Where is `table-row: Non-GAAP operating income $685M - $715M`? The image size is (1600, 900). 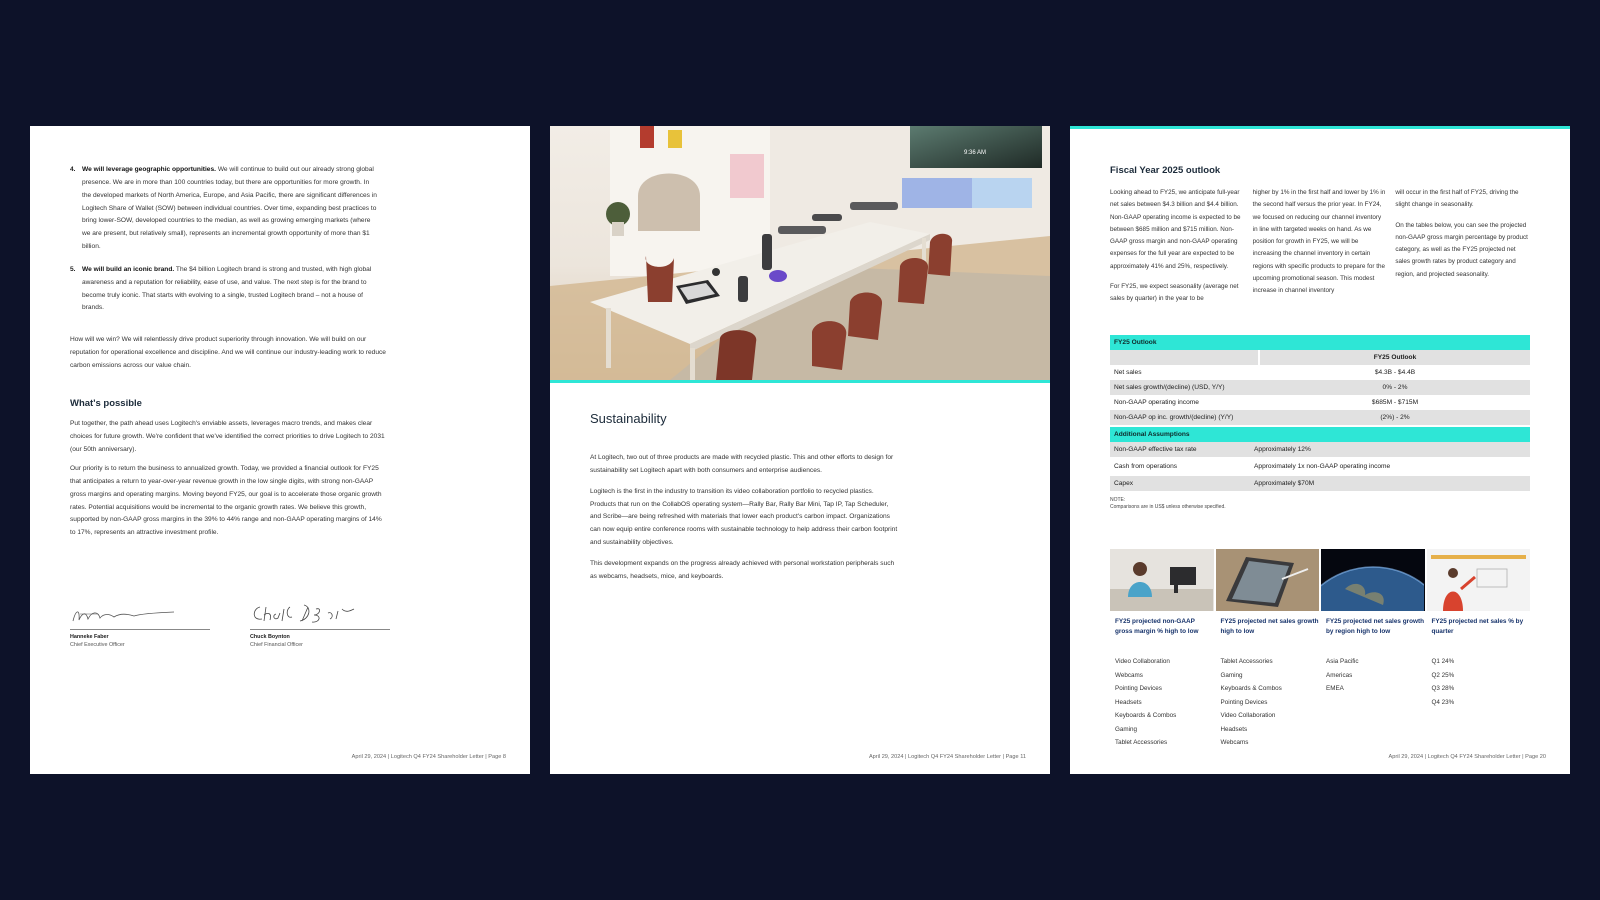 table-row: Non-GAAP operating income $685M - $715M is located at coordinates (1320, 402).